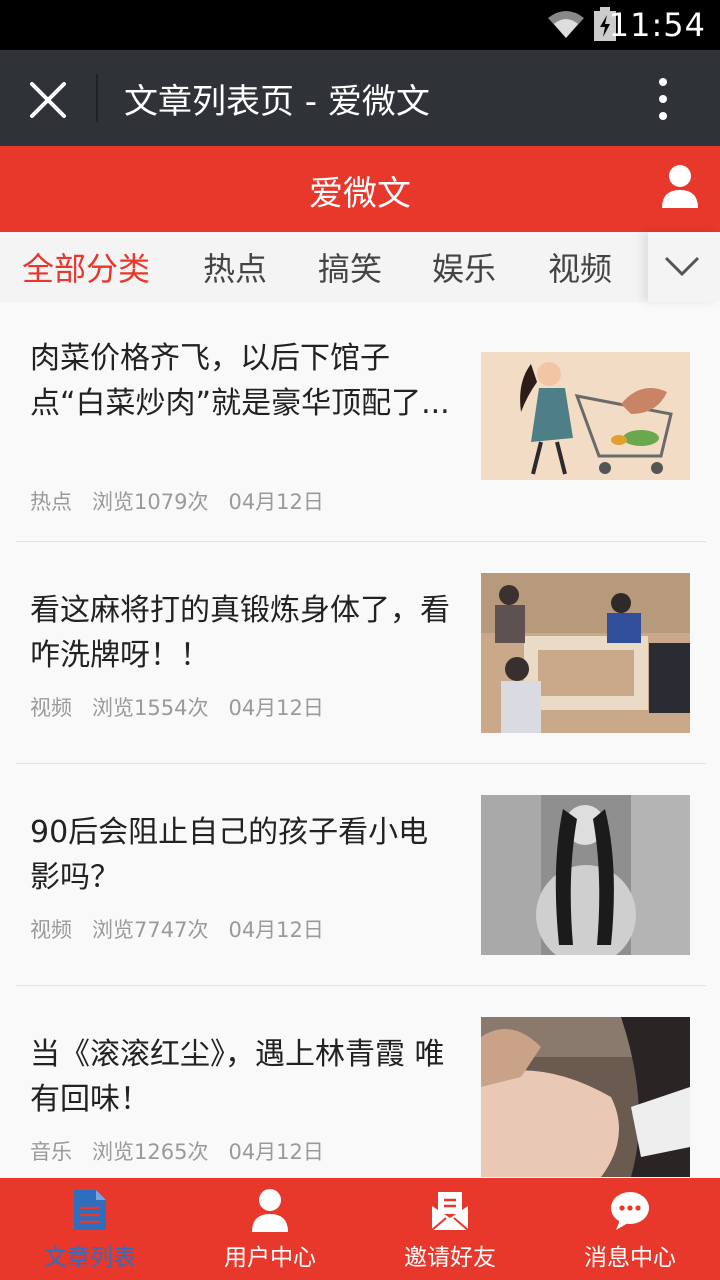 This screenshot has height=1280, width=720. Describe the element at coordinates (360, 25) in the screenshot. I see `status-bar: 11:54` at that location.